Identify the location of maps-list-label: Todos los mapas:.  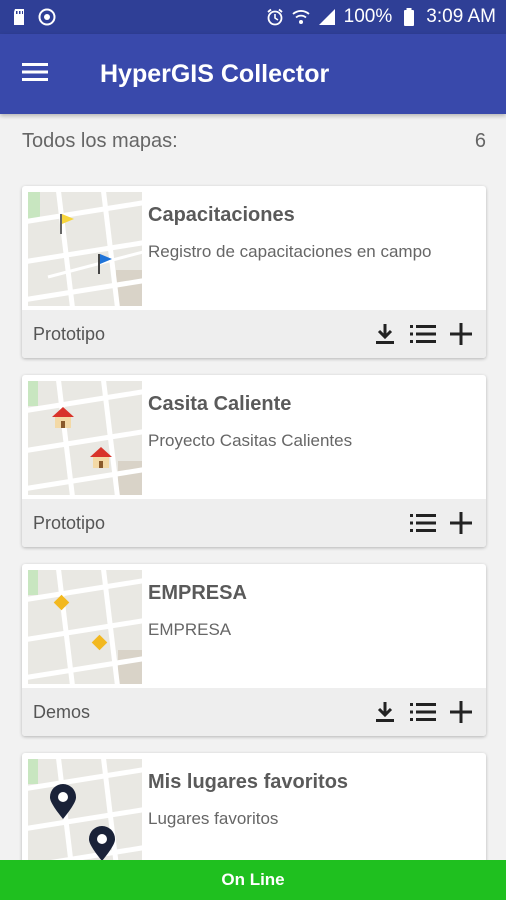
(100, 141).